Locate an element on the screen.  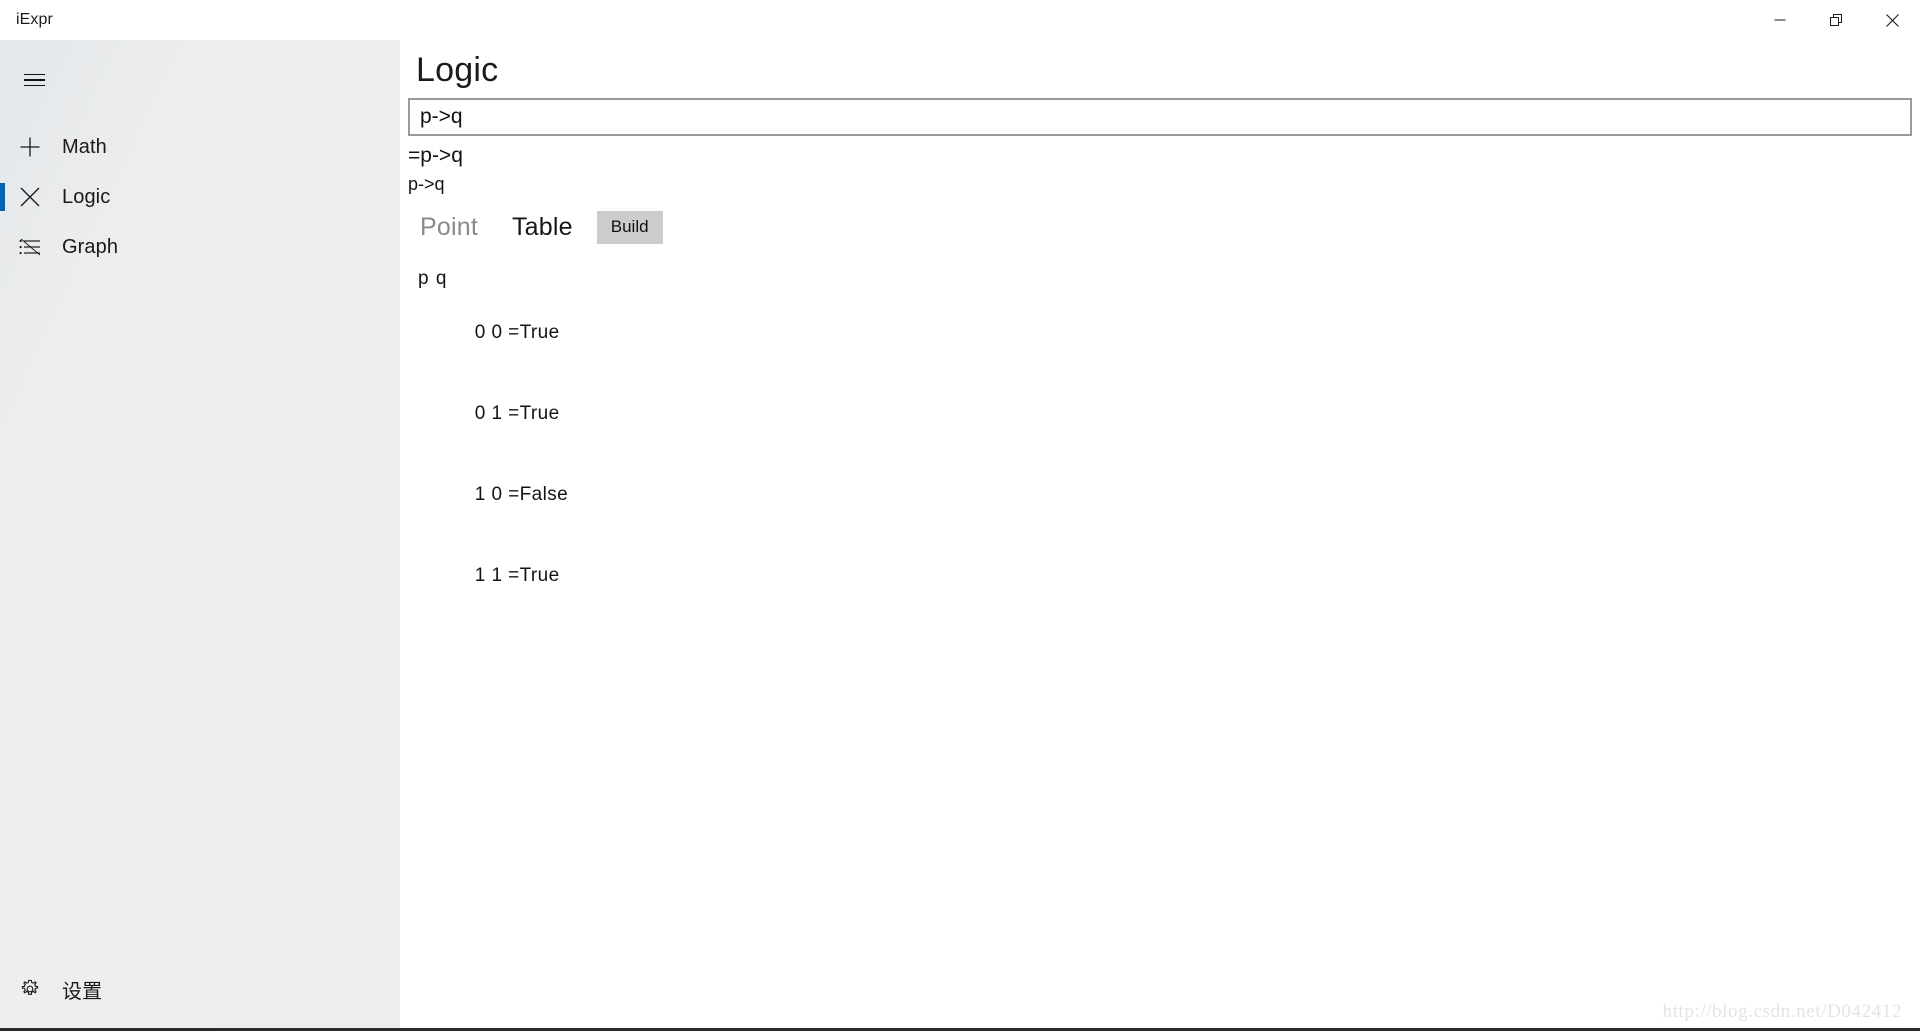
window-controls is located at coordinates (1836, 20).